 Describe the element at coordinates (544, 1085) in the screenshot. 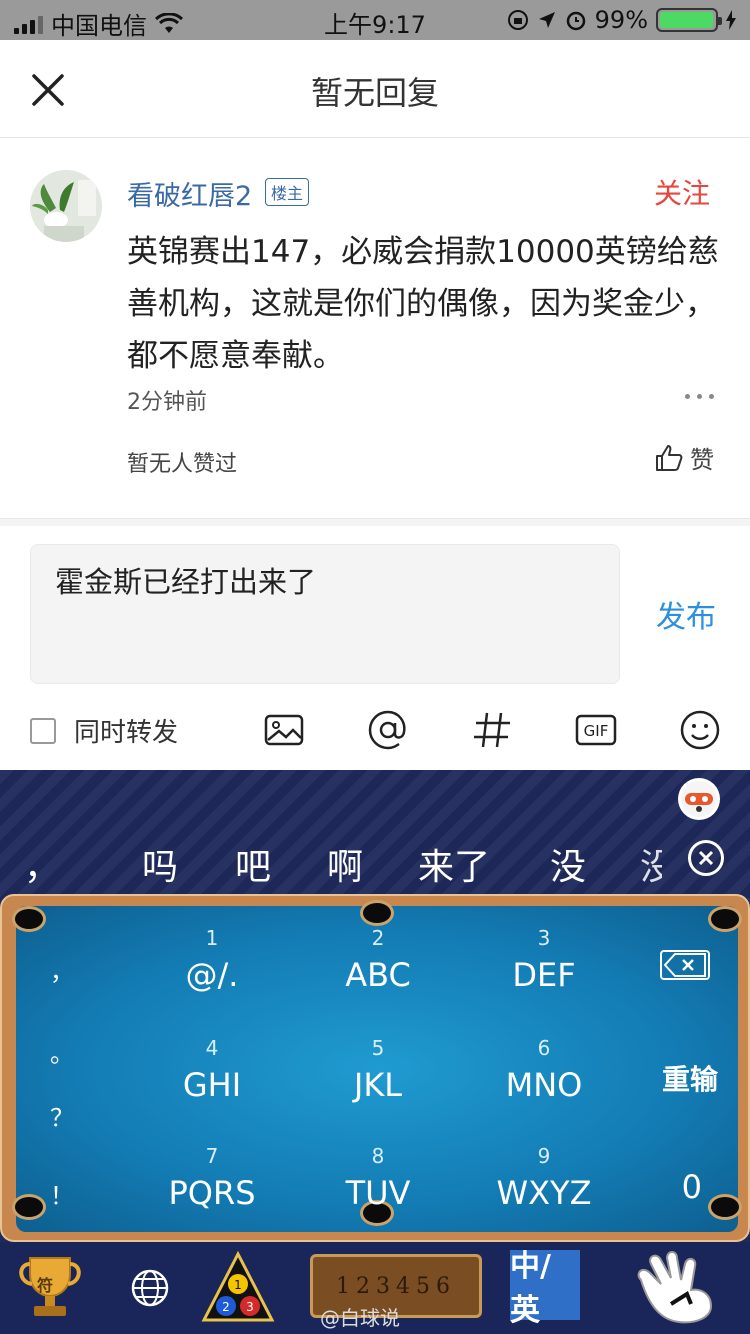

I see `key-6: MNO` at that location.